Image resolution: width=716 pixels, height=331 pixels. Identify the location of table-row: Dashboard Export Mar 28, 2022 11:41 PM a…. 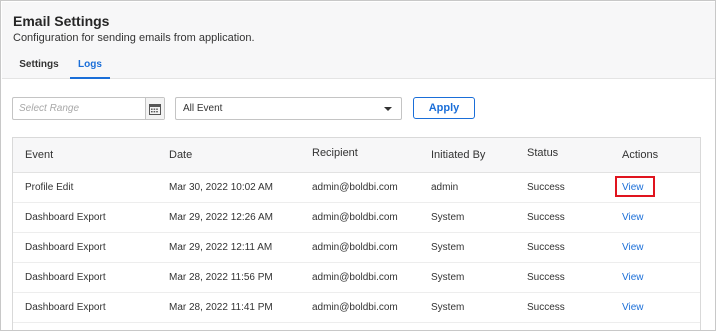
(356, 308).